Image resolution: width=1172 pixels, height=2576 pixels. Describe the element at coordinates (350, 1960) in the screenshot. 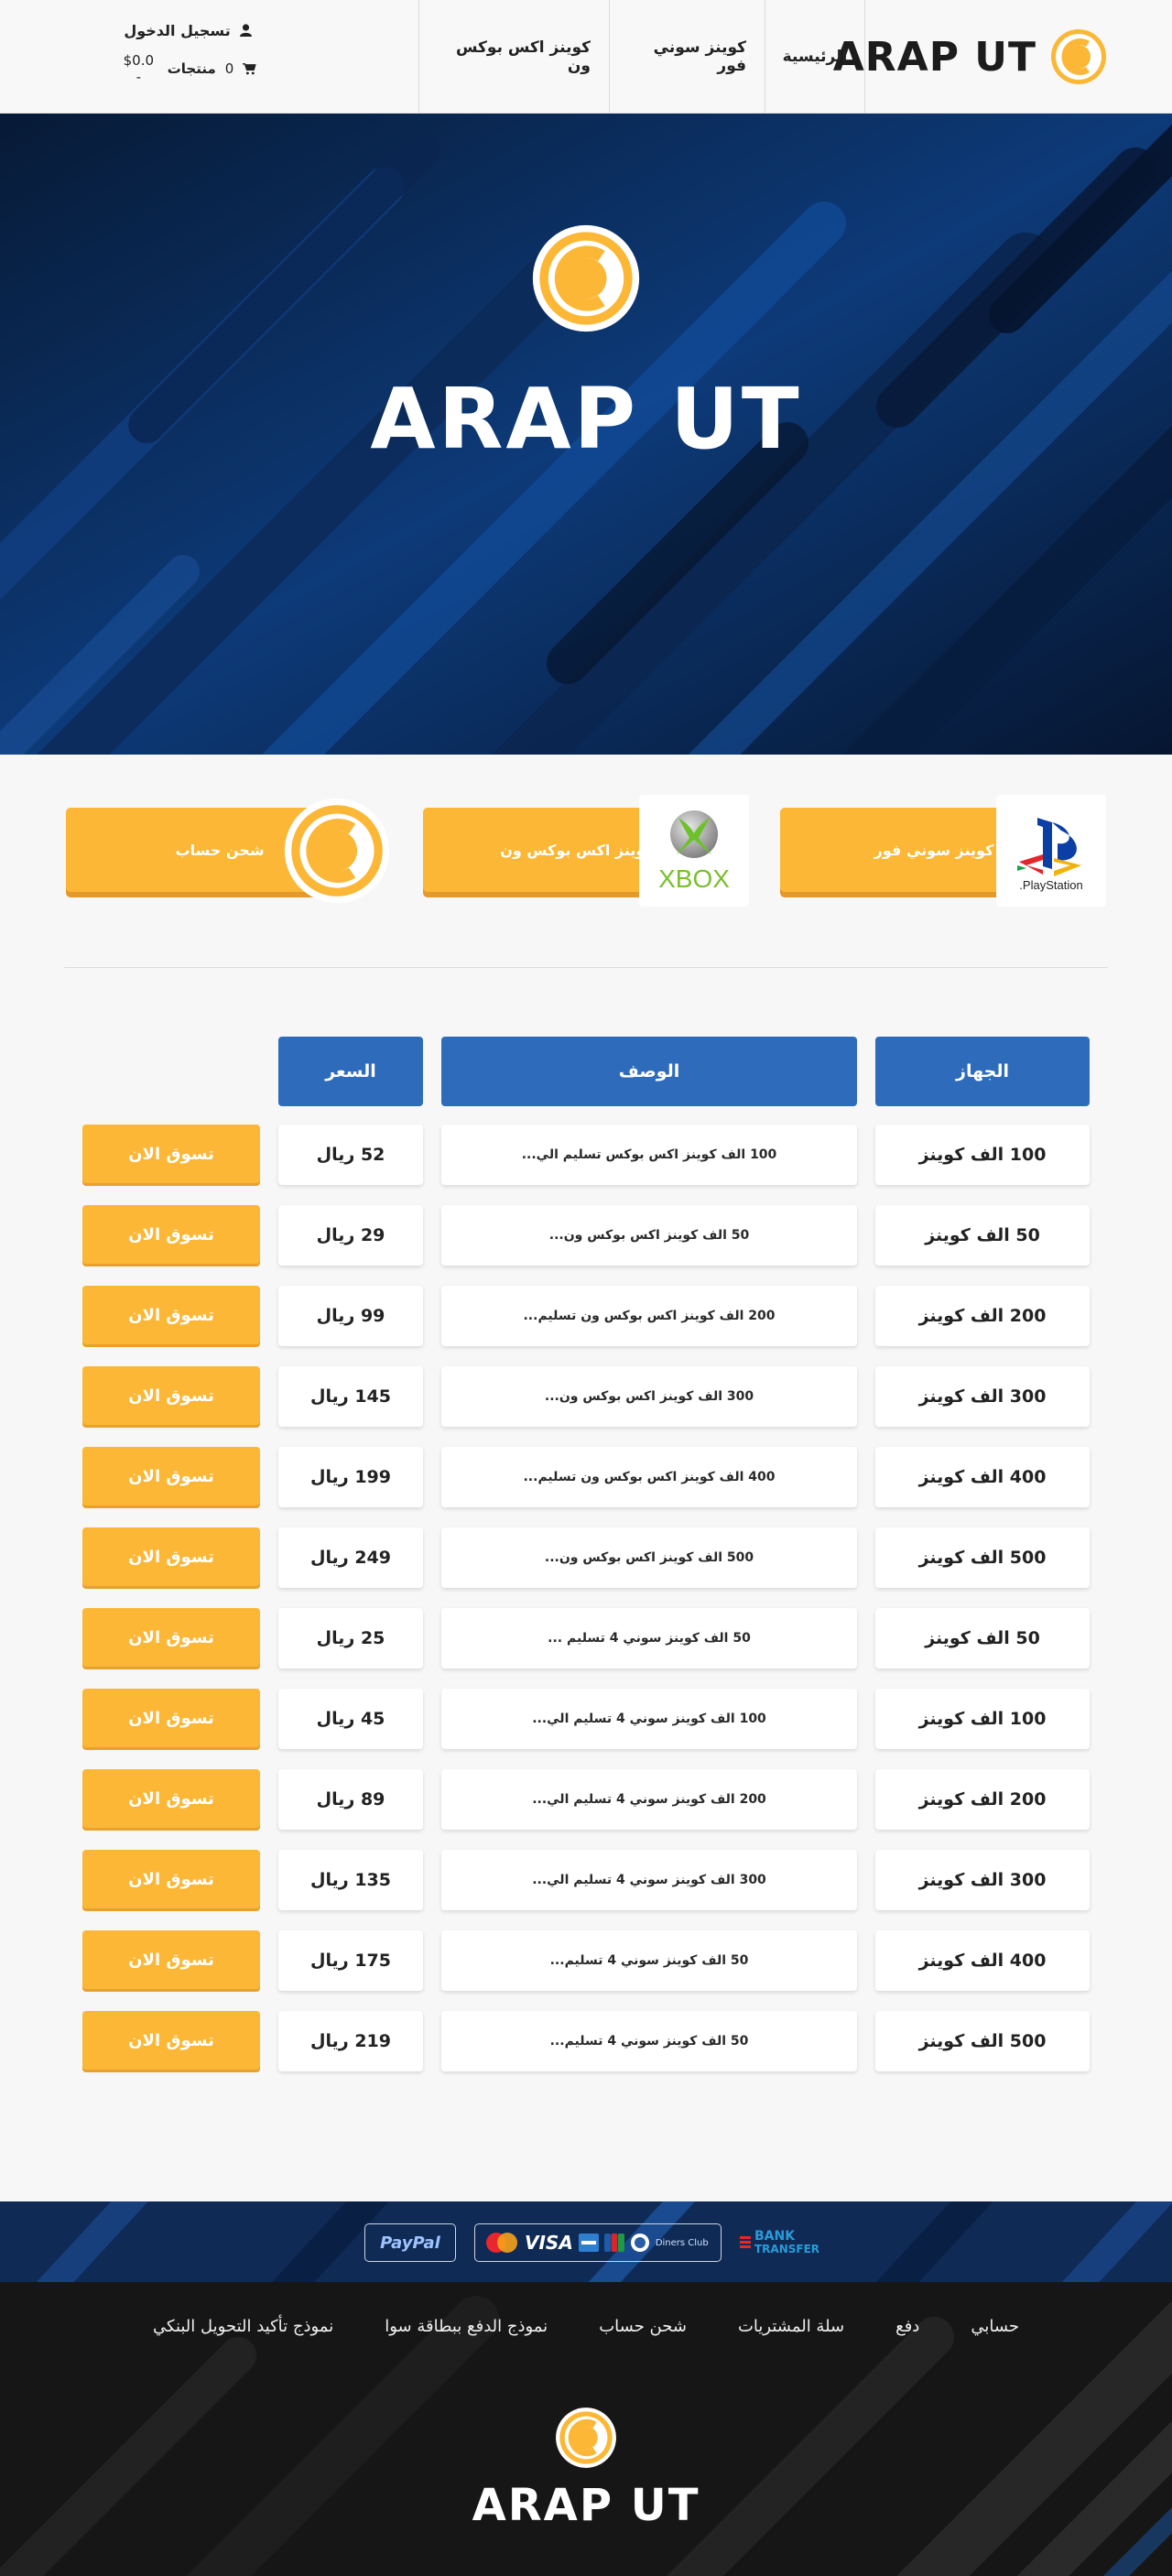

I see `price-cell: 175 ريال` at that location.